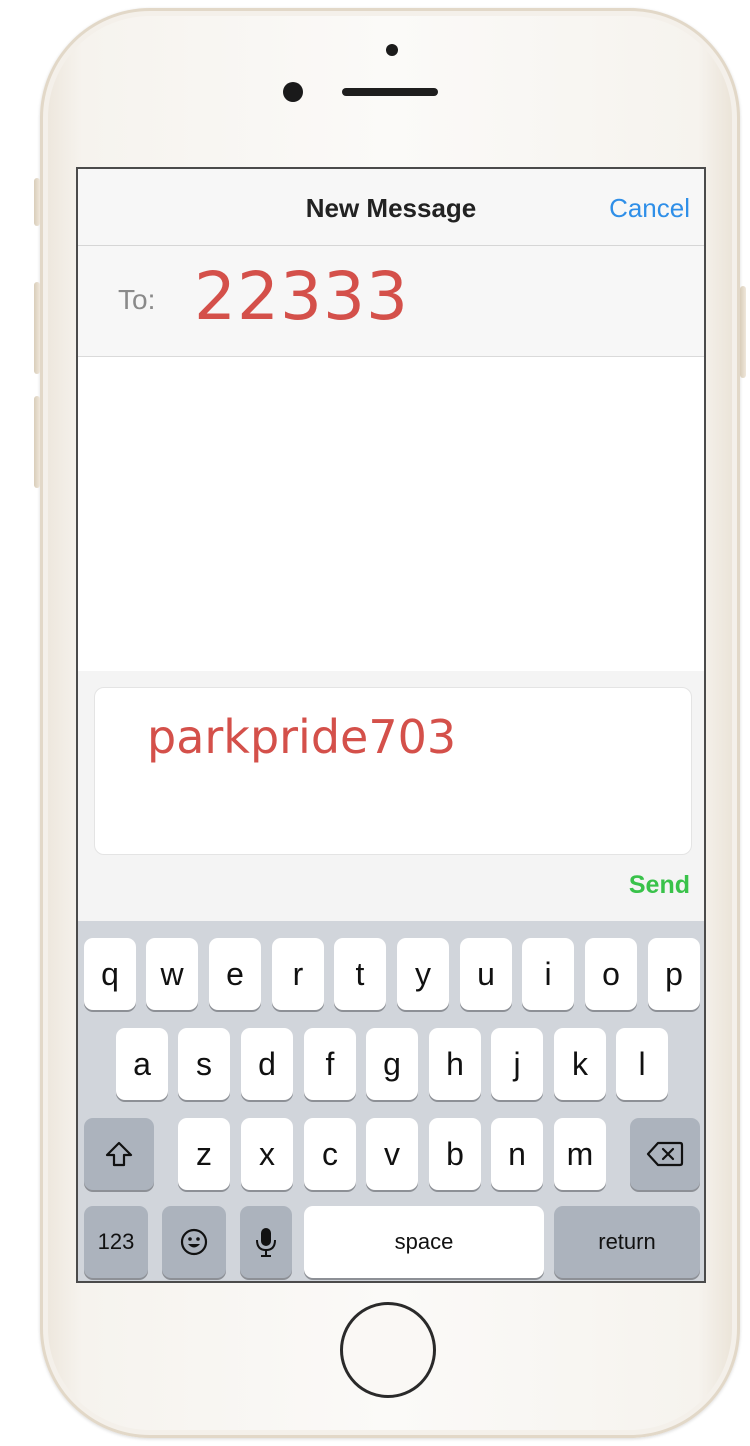 Image resolution: width=750 pixels, height=1446 pixels. Describe the element at coordinates (580, 1064) in the screenshot. I see `key-k: k` at that location.